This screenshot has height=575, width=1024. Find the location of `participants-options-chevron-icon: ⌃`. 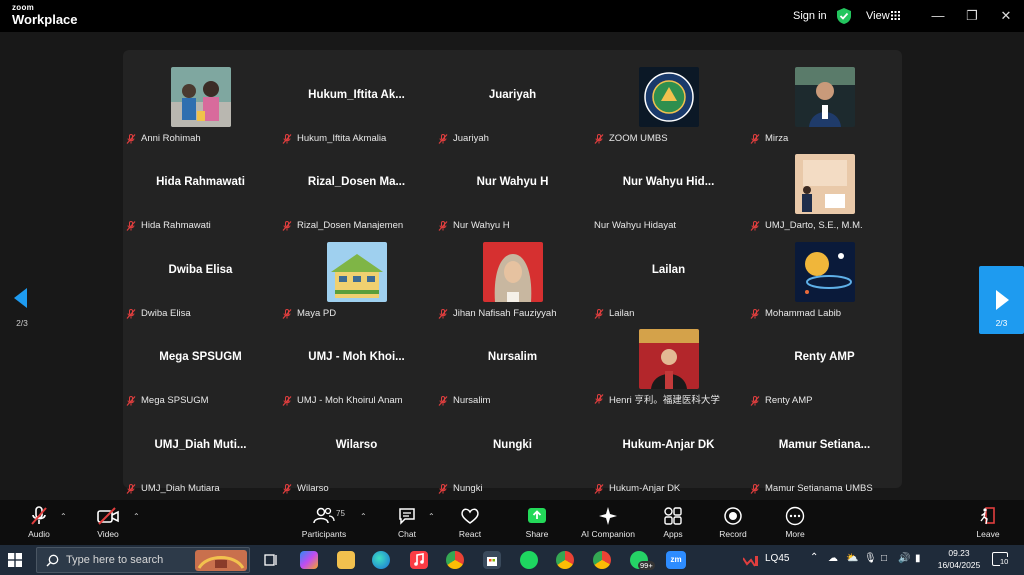

participants-options-chevron-icon: ⌃ is located at coordinates (363, 516).